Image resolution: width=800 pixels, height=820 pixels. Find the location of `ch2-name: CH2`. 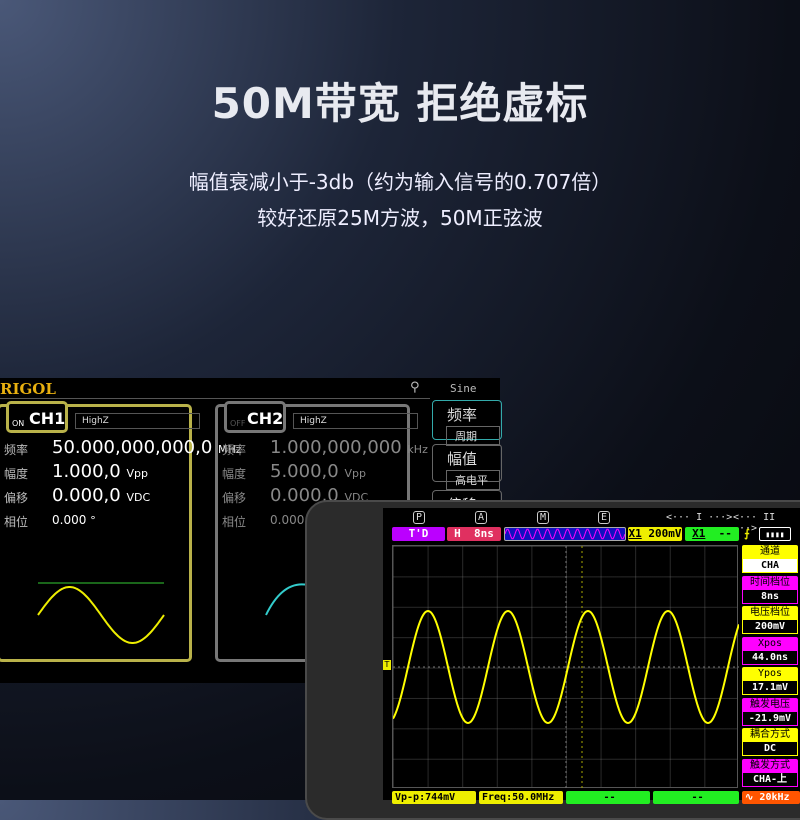

ch2-name: CH2 is located at coordinates (265, 418).